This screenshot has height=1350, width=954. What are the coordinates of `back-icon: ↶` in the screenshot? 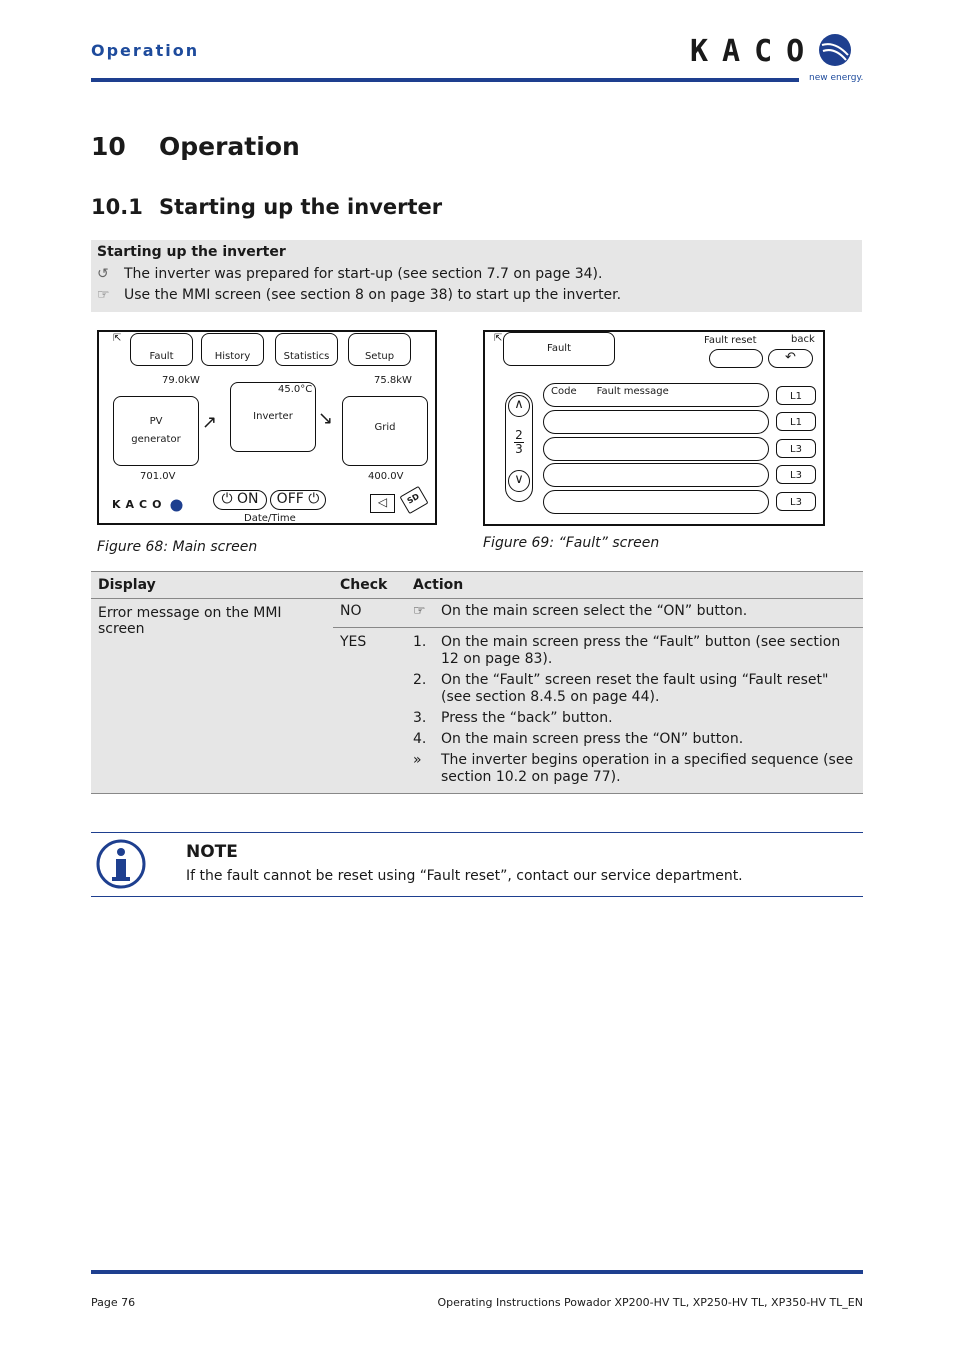 It's located at (790, 358).